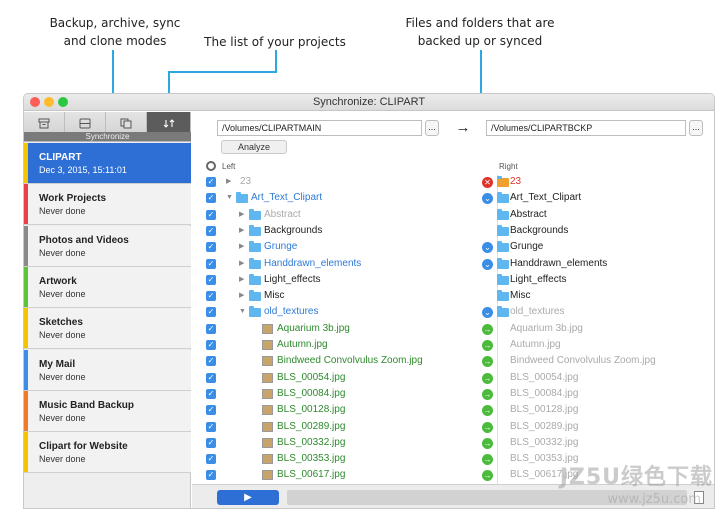 This screenshot has width=723, height=509. Describe the element at coordinates (62, 211) in the screenshot. I see `project-last-run: Never done` at that location.